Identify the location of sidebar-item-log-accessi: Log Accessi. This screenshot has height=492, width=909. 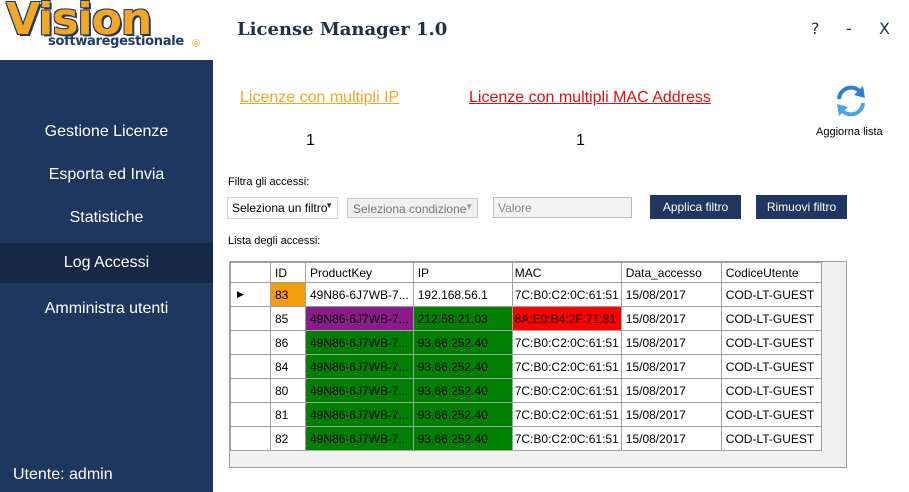
(106, 263).